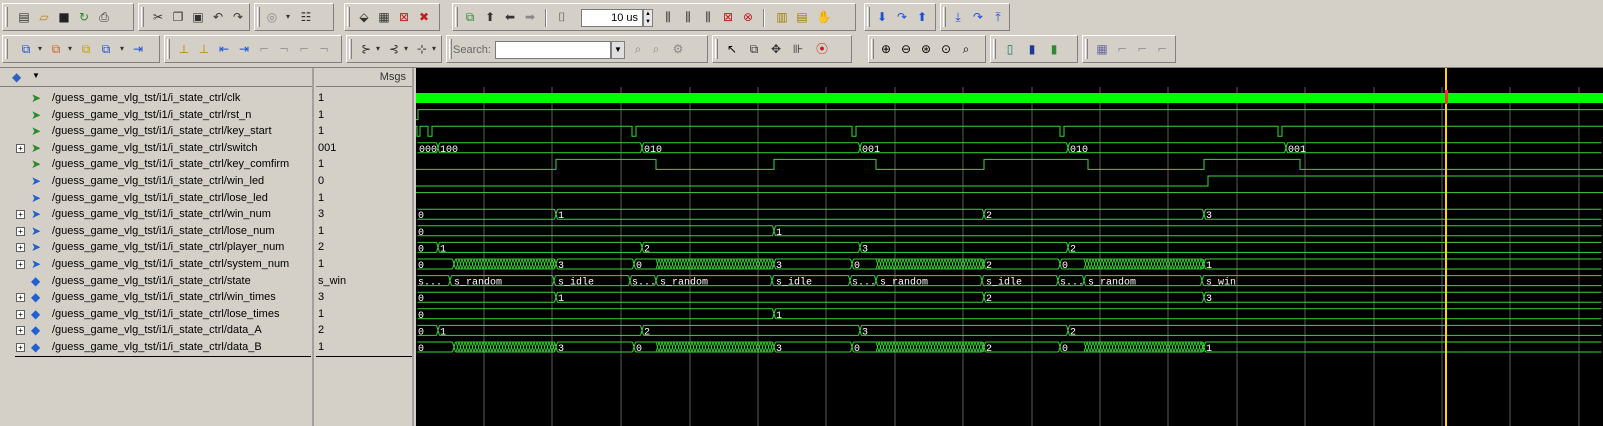  I want to click on compile-icon: ⬙, so click(364, 17).